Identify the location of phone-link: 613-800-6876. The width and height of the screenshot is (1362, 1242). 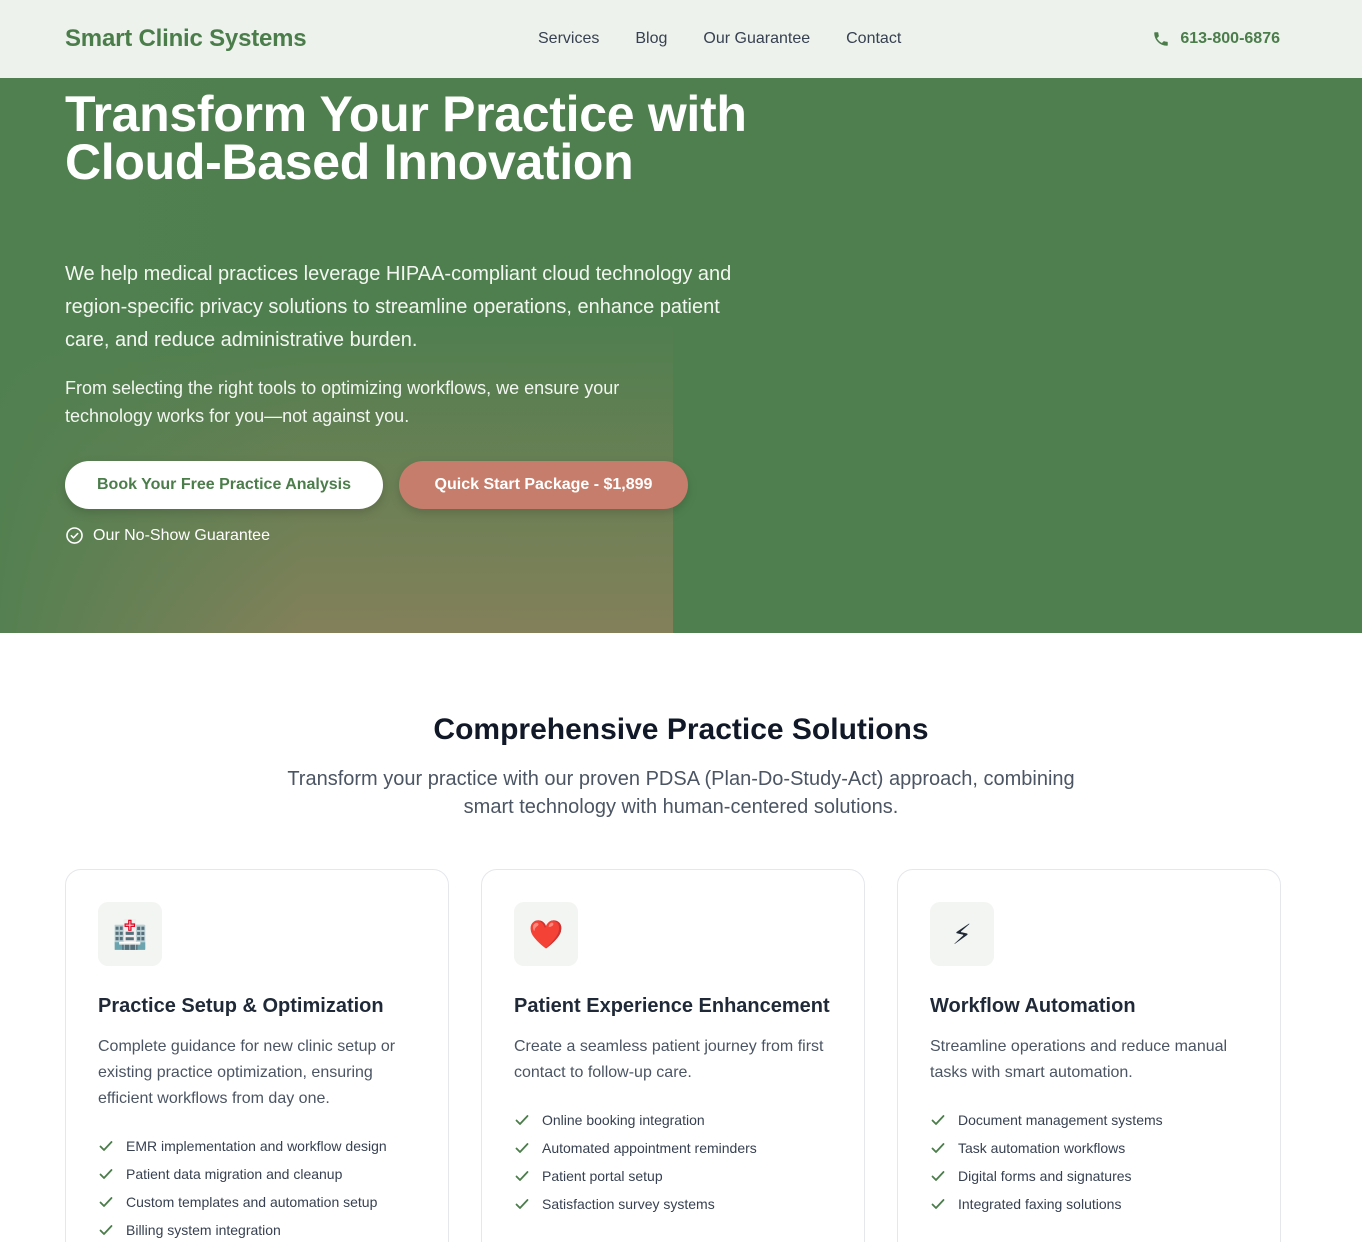
(1216, 39).